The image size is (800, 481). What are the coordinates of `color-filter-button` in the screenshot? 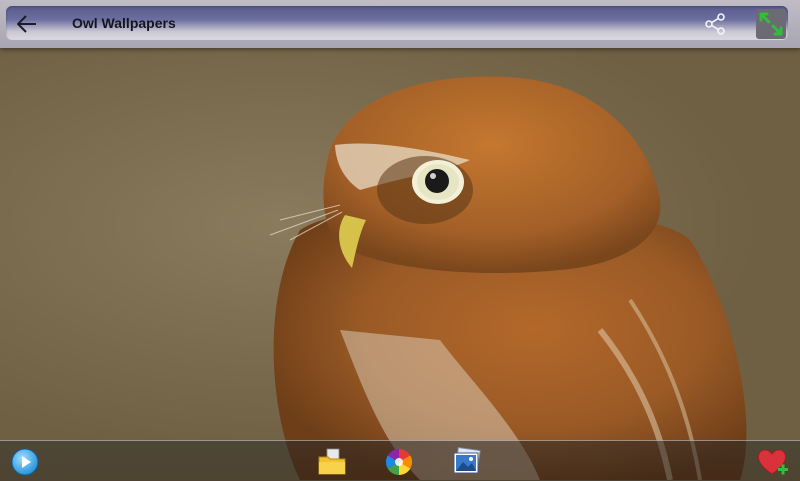 It's located at (399, 462).